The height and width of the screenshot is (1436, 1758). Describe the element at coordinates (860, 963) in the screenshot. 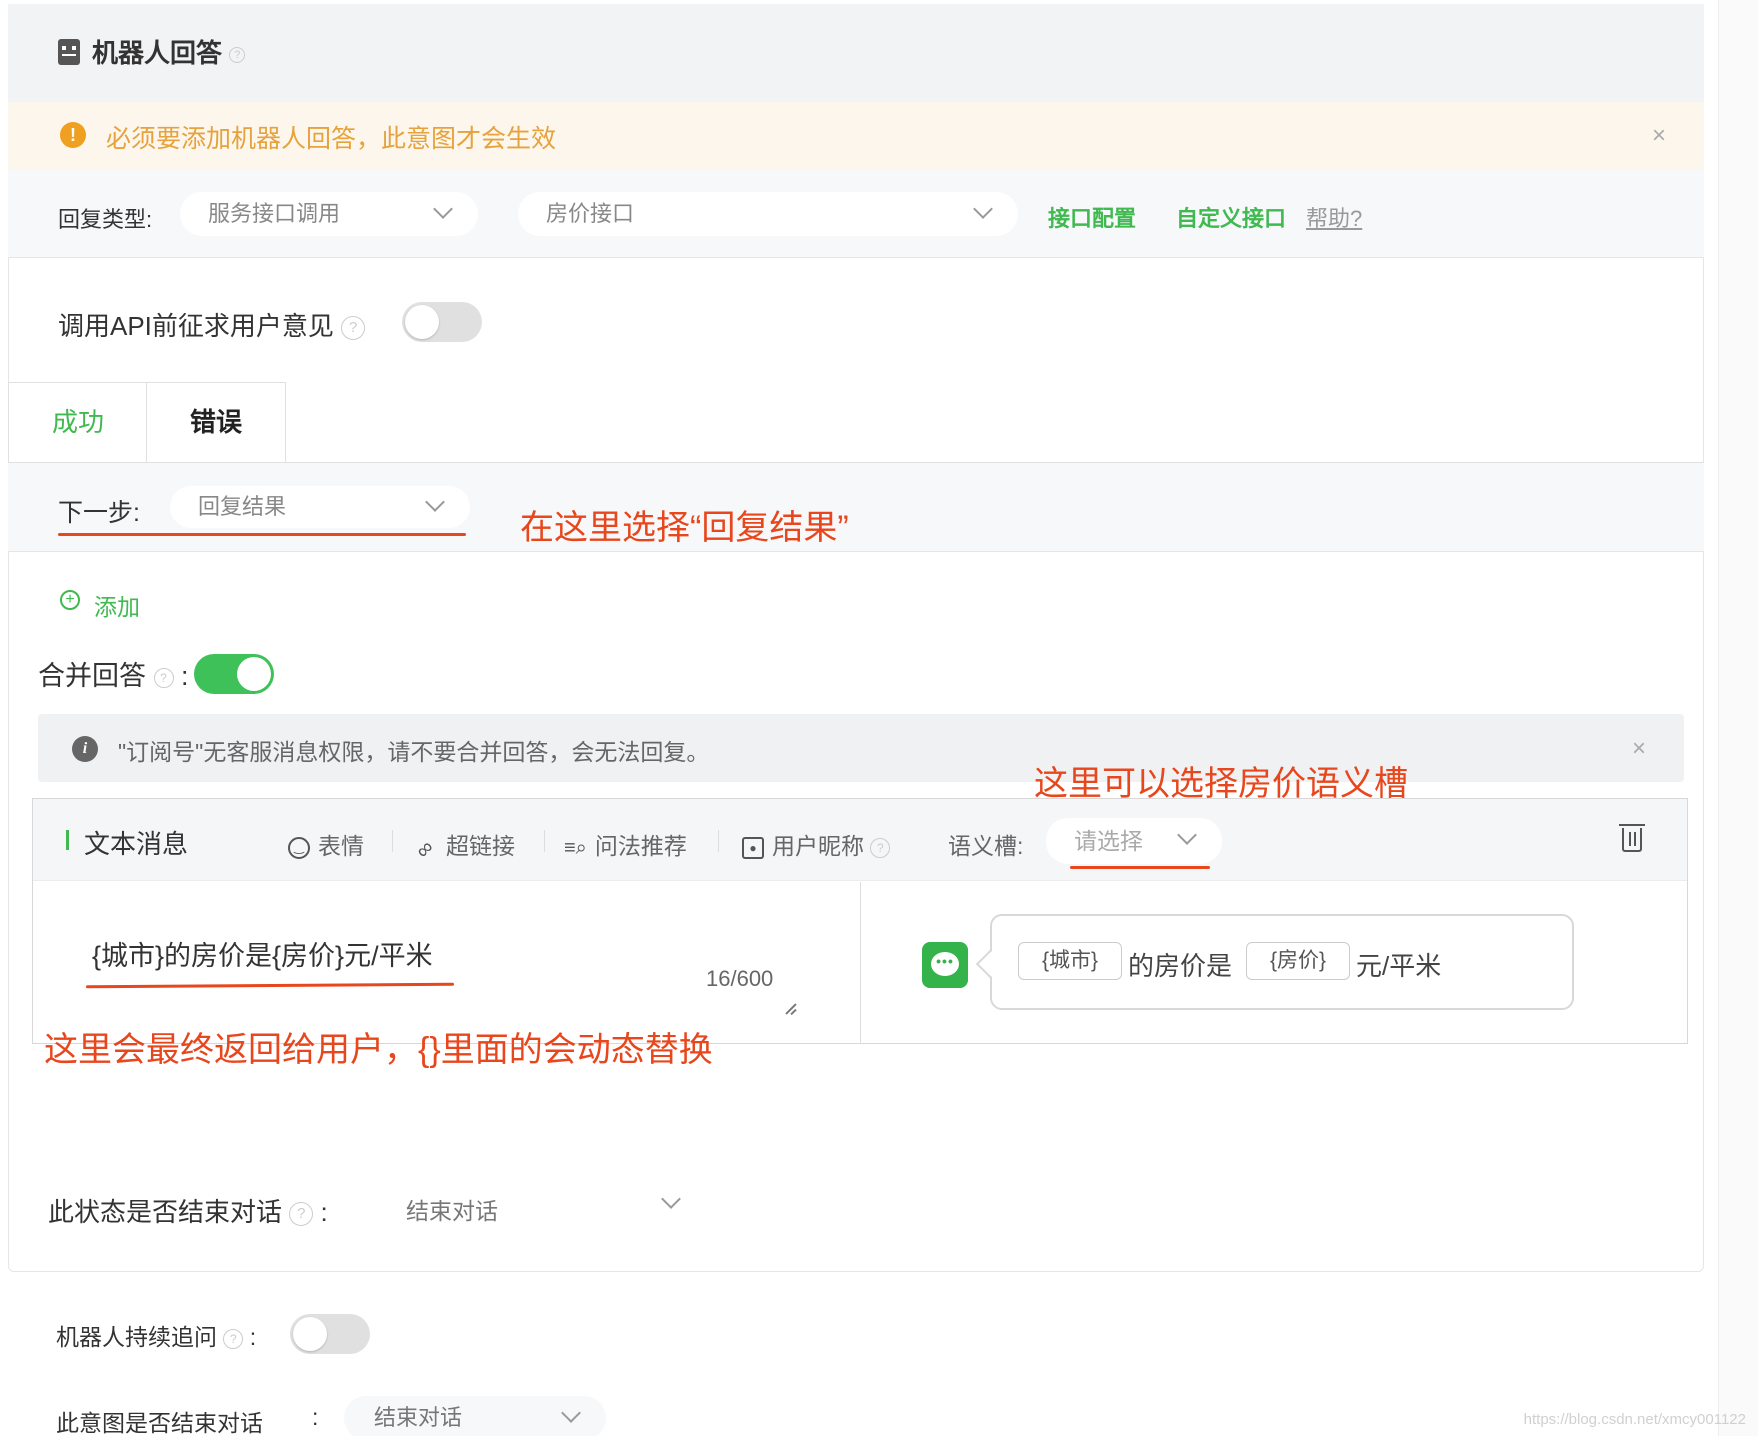

I see `editor-preview-divider` at that location.